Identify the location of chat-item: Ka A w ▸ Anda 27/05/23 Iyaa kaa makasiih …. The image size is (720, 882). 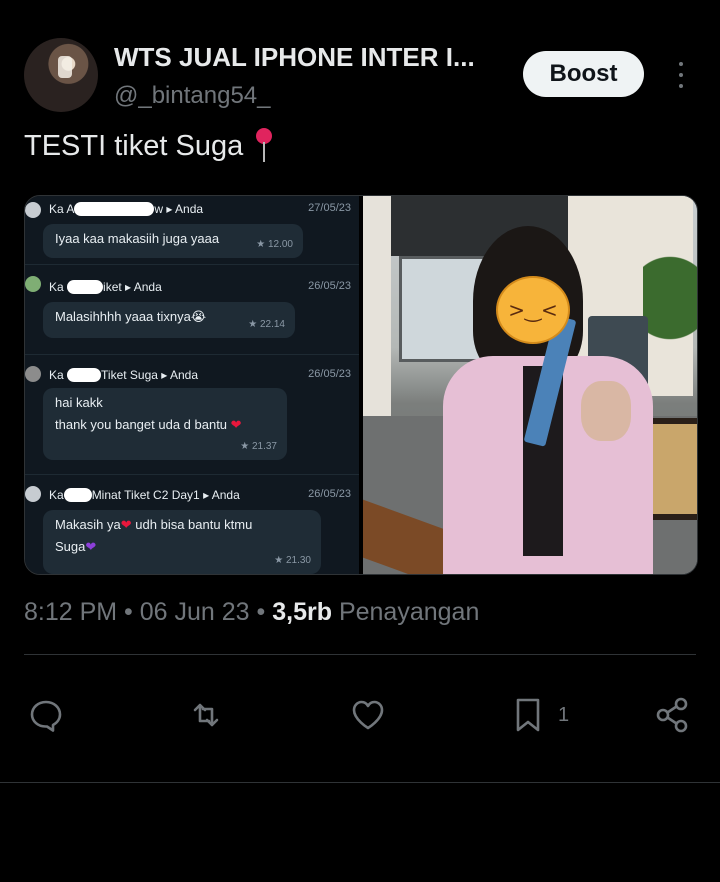
(192, 230).